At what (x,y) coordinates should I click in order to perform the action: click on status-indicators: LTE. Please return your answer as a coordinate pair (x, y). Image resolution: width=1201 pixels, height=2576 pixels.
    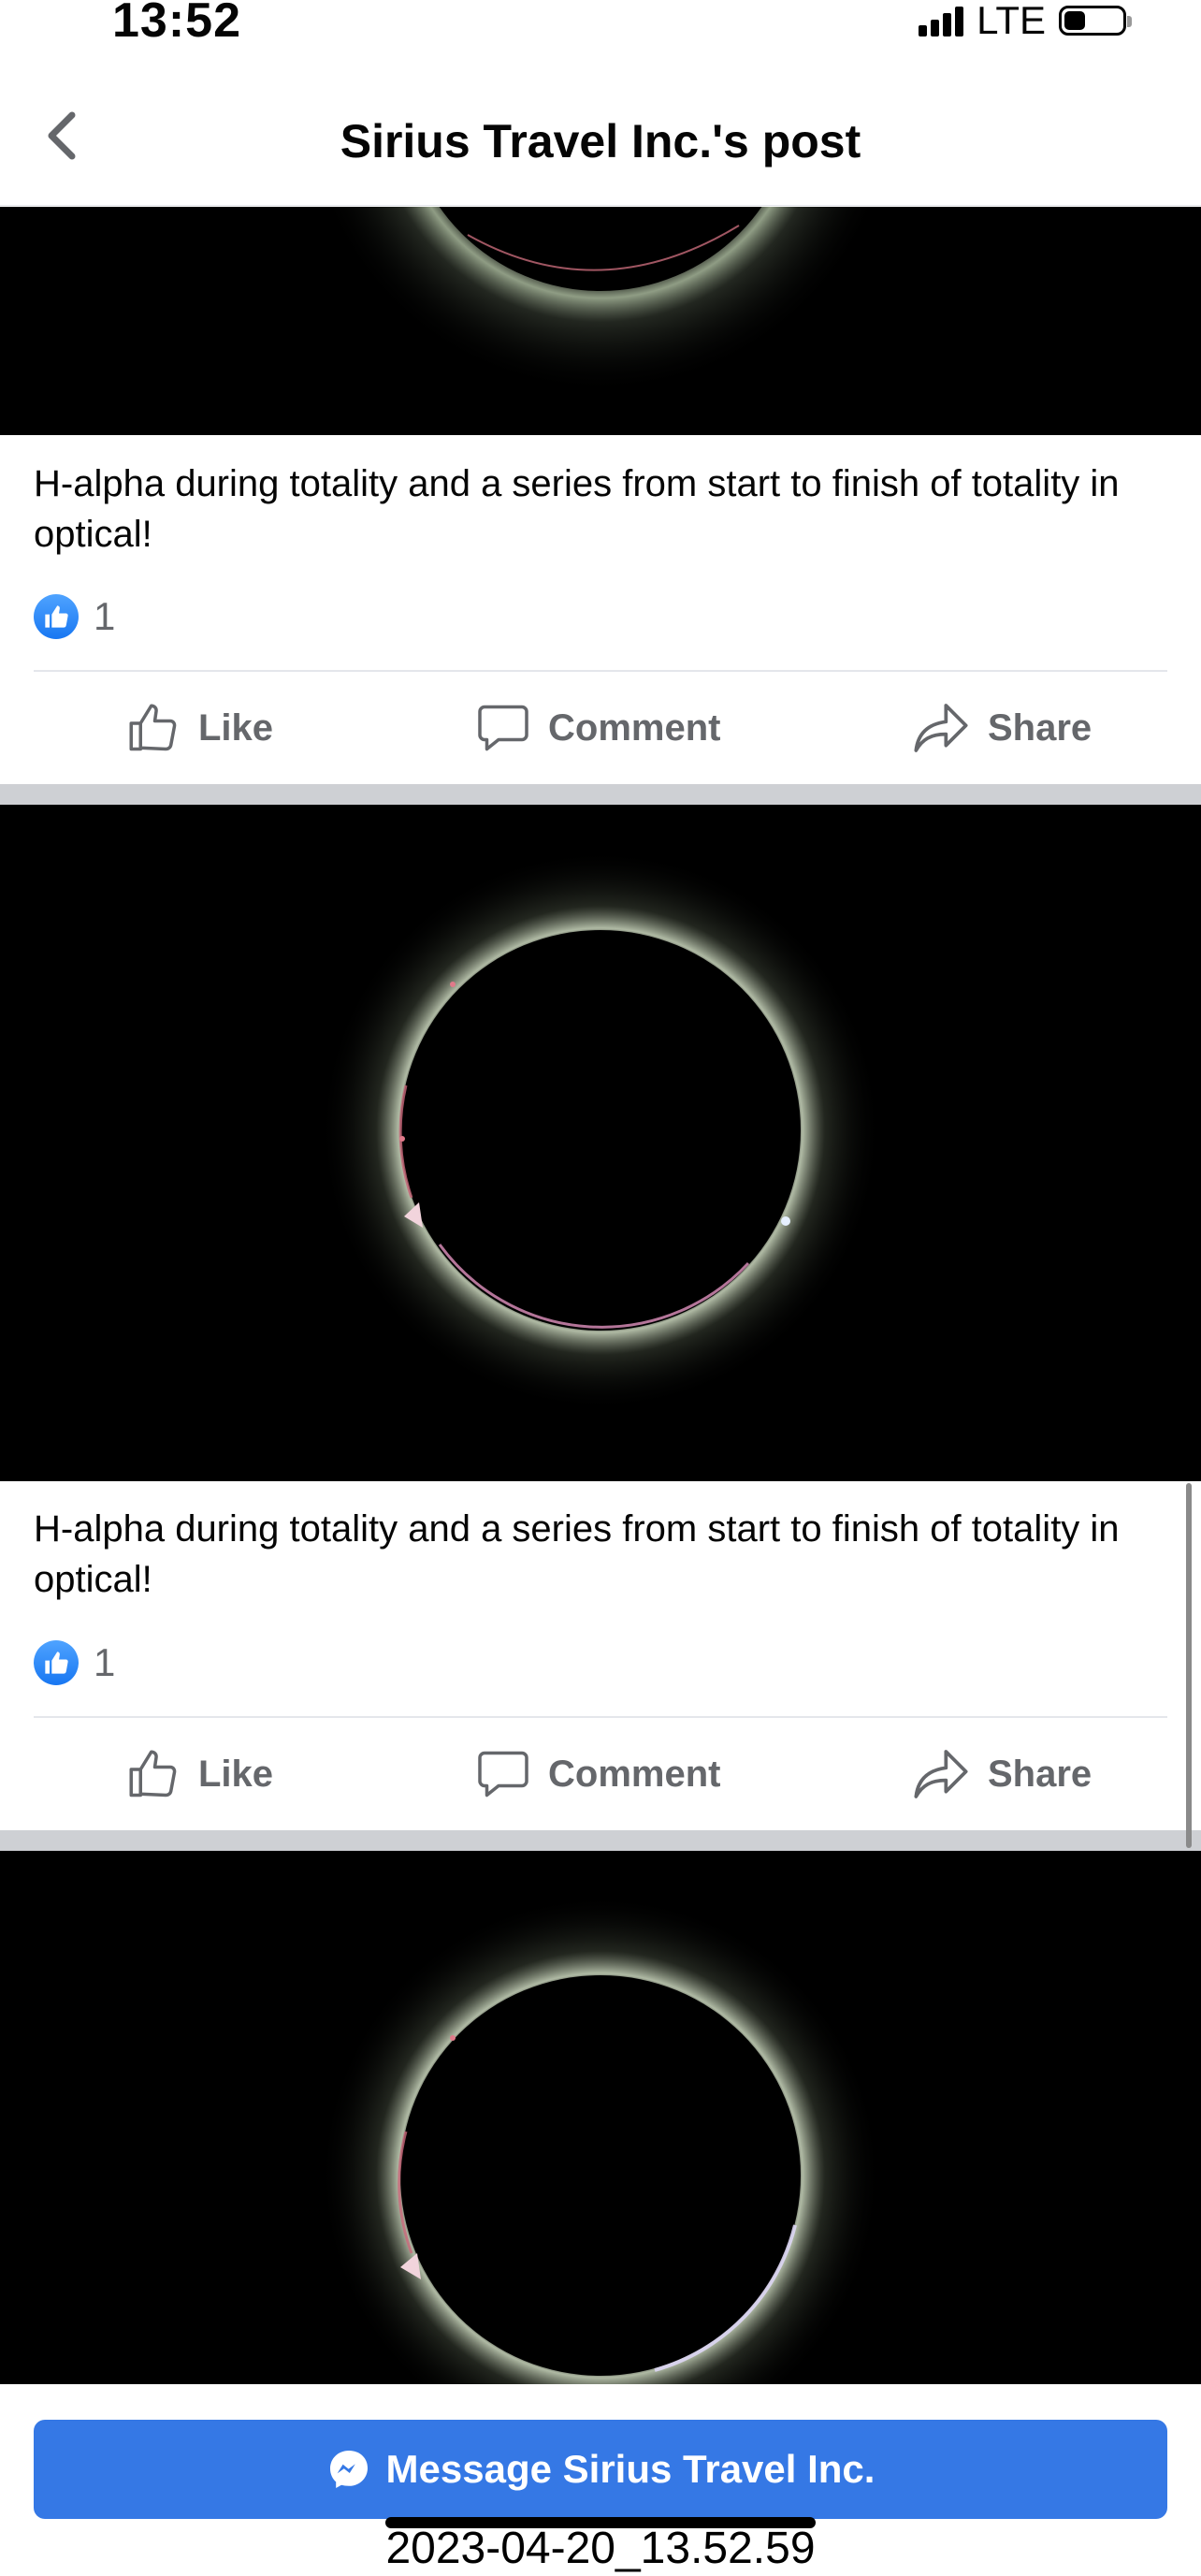
    Looking at the image, I should click on (1025, 21).